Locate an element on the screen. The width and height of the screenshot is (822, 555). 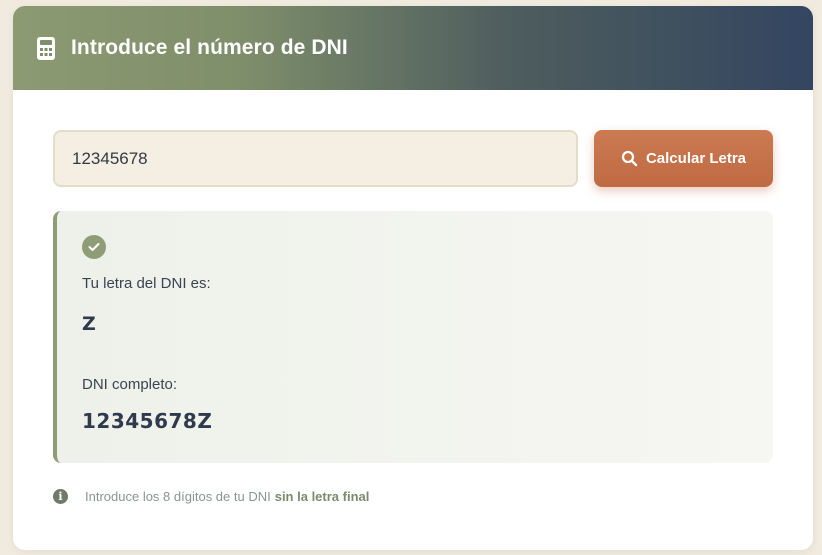
full-dni-value: 12345678Z is located at coordinates (147, 421).